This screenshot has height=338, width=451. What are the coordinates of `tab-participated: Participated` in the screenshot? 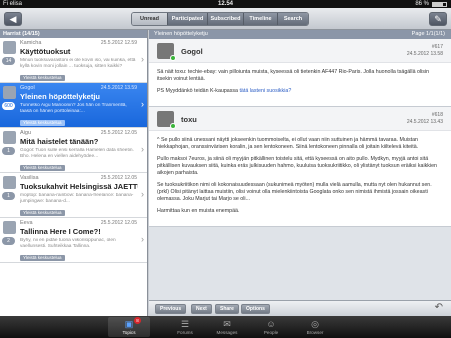 It's located at (188, 19).